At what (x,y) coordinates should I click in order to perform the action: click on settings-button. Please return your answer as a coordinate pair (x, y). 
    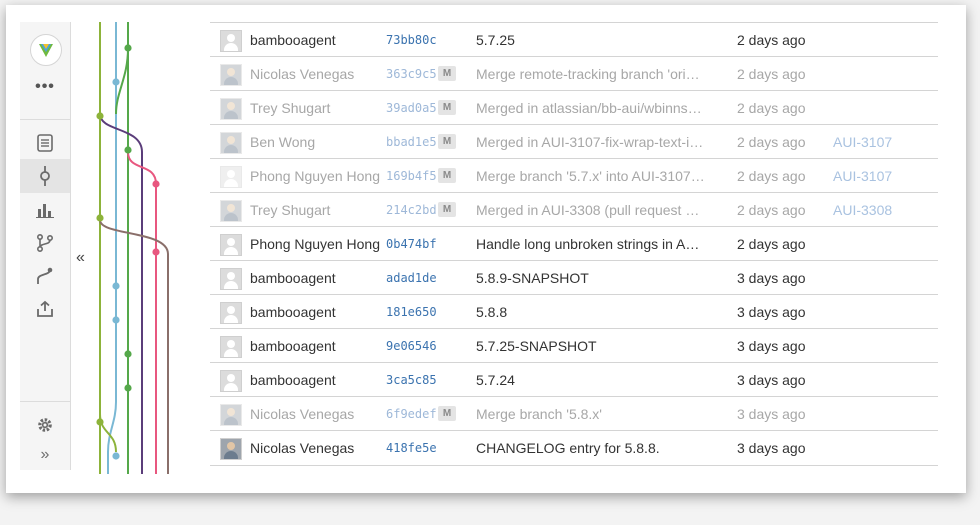
    Looking at the image, I should click on (45, 425).